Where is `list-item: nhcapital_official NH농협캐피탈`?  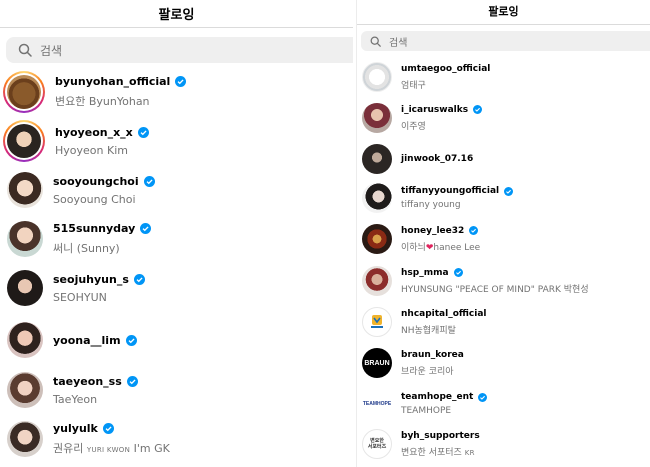 list-item: nhcapital_official NH농협캐피탈 is located at coordinates (503, 322).